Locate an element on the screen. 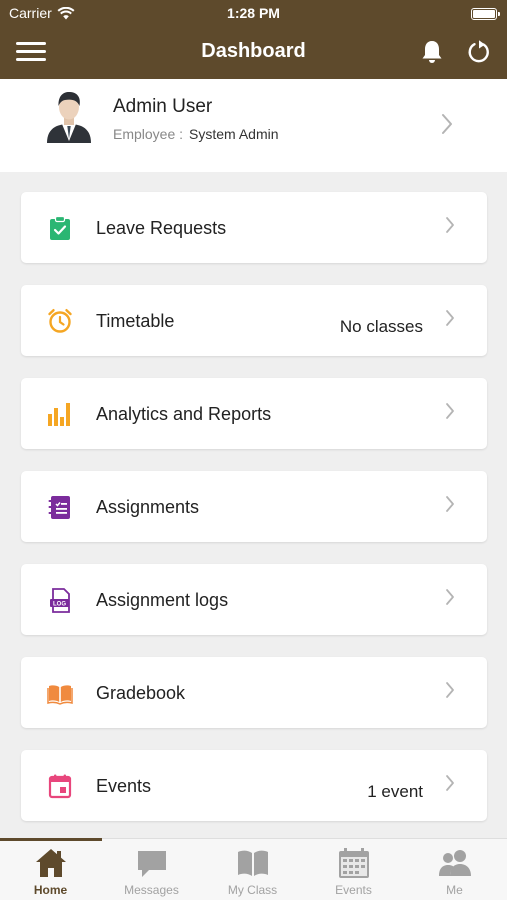 The width and height of the screenshot is (507, 900). tab-home: Home is located at coordinates (50, 869).